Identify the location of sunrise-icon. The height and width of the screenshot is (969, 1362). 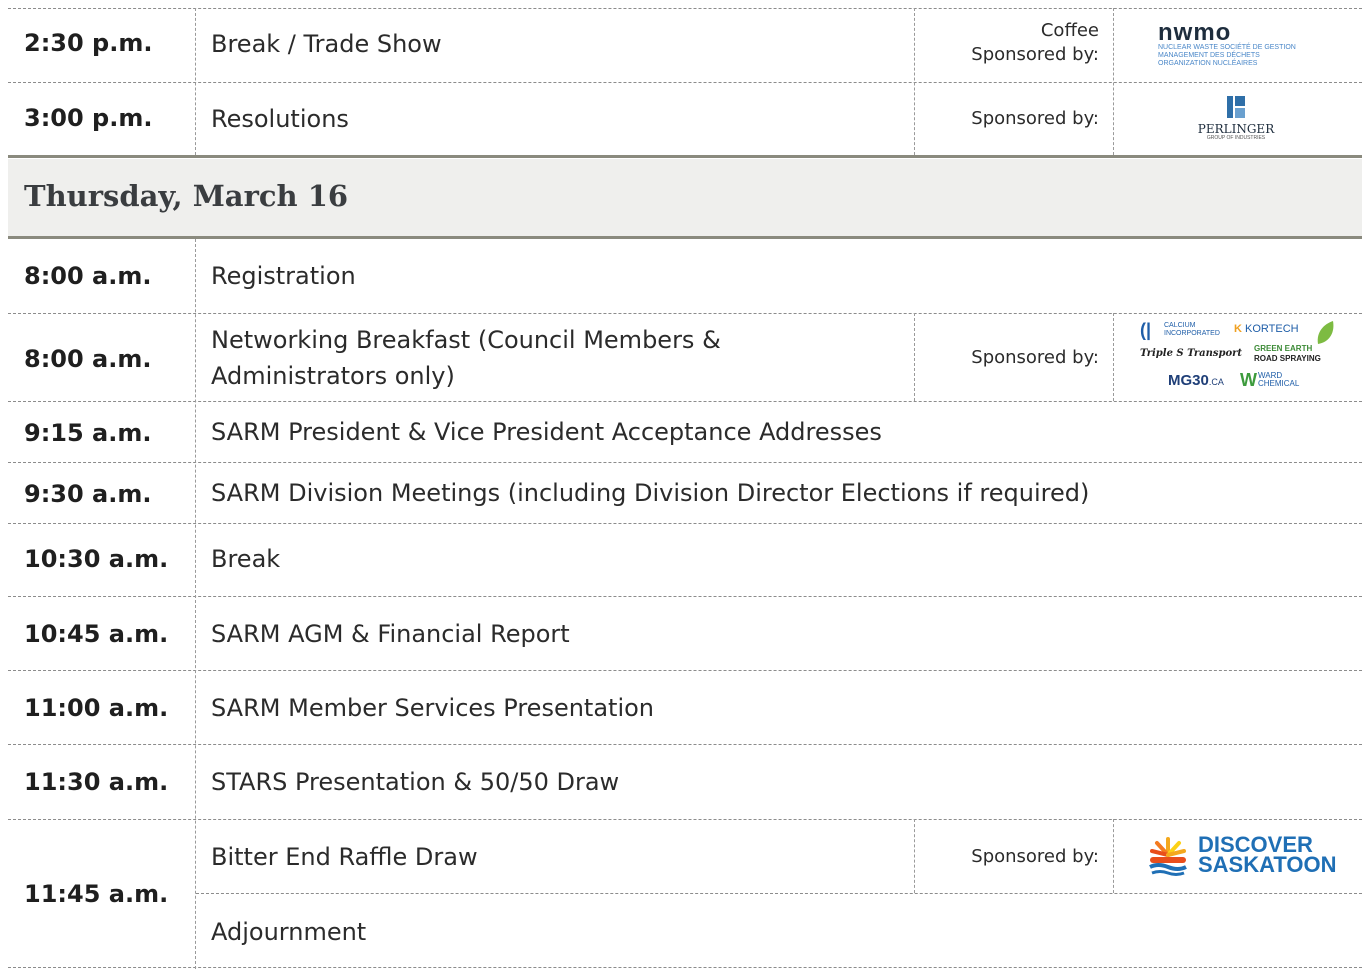
(1168, 856).